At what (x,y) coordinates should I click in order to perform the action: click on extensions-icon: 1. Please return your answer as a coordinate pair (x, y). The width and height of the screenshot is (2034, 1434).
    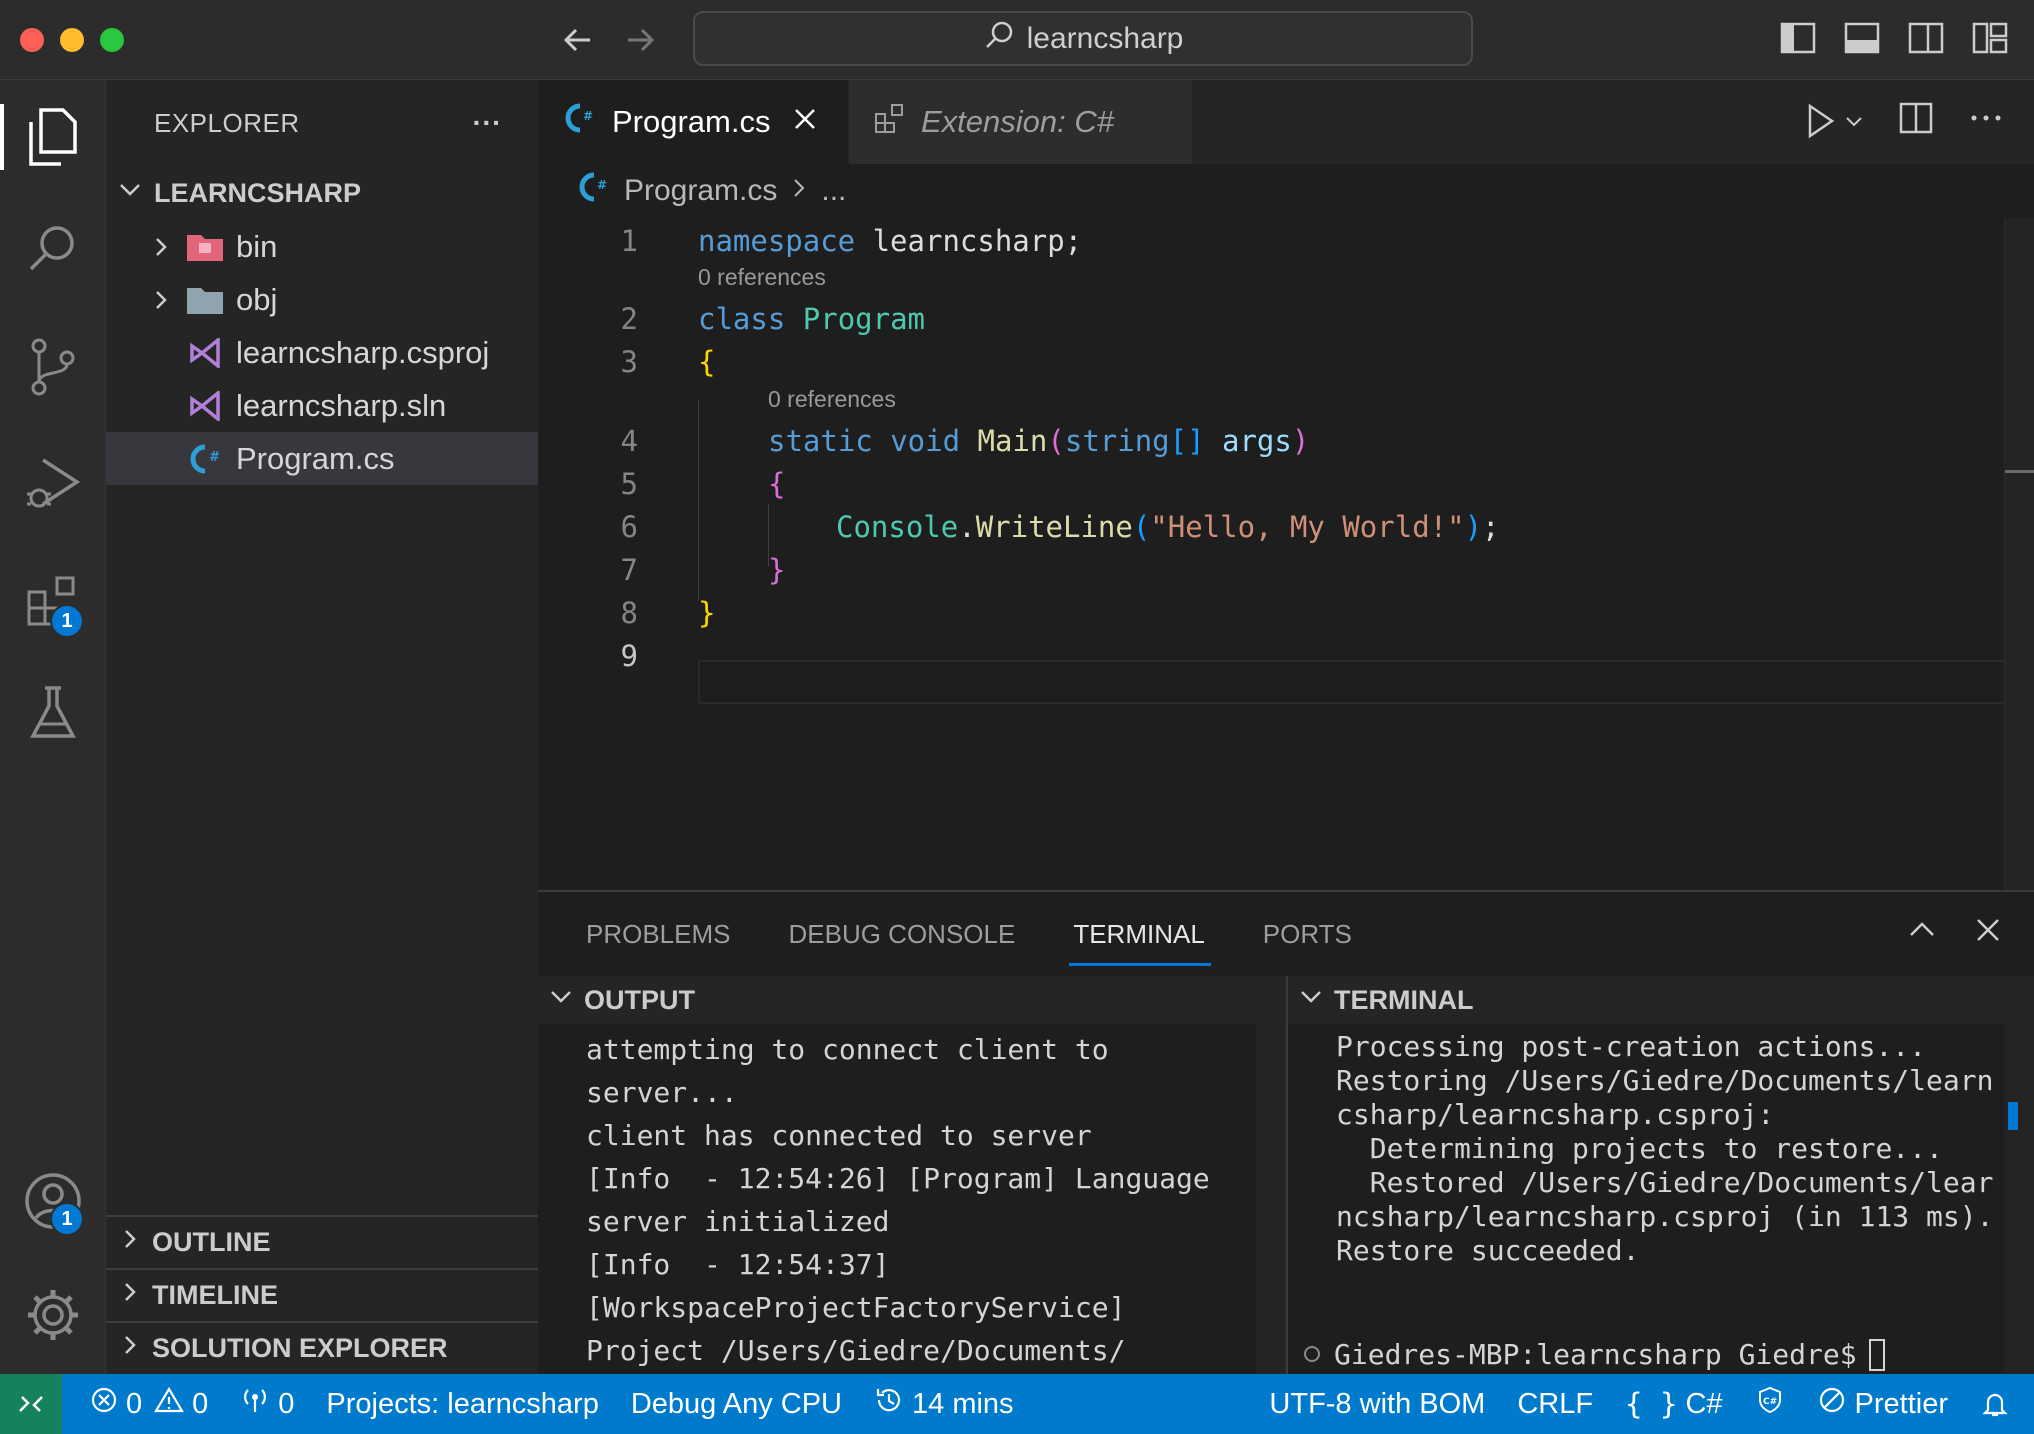
    Looking at the image, I should click on (53, 603).